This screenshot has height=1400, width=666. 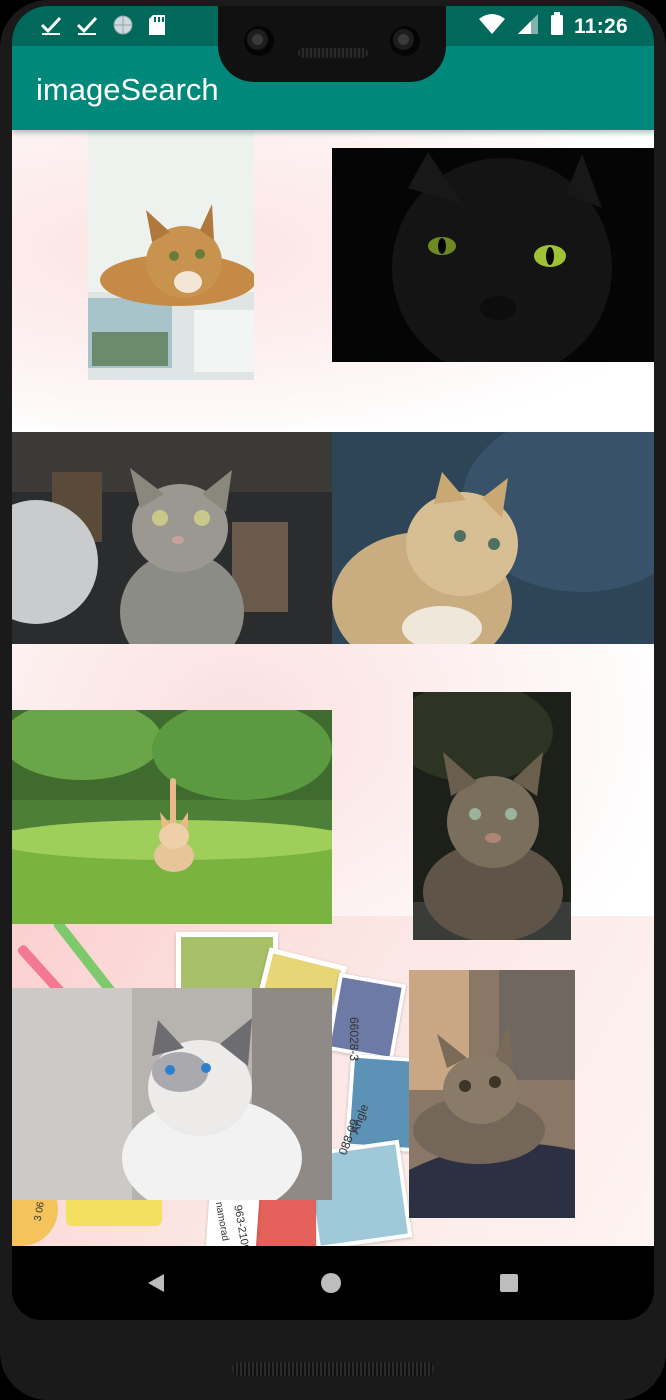 I want to click on globe-icon, so click(x=123, y=27).